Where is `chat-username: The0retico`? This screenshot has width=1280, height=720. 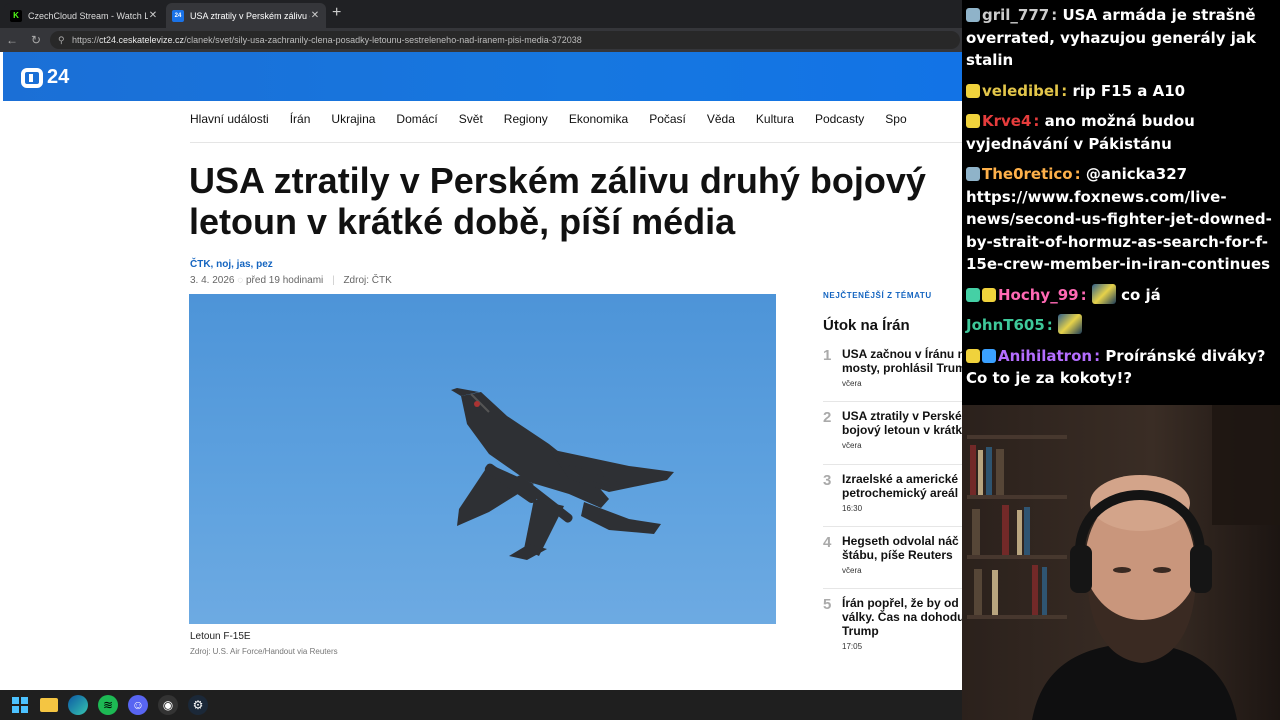 chat-username: The0retico is located at coordinates (1027, 174).